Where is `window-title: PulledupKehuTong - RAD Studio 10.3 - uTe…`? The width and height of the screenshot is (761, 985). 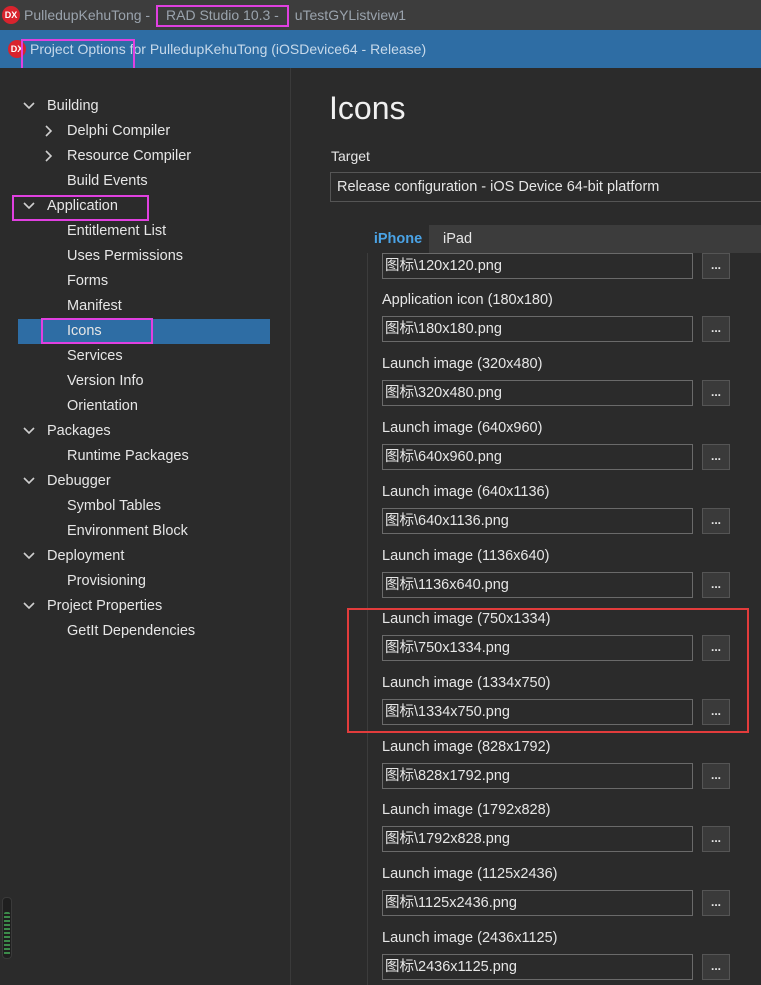 window-title: PulledupKehuTong - RAD Studio 10.3 - uTe… is located at coordinates (215, 16).